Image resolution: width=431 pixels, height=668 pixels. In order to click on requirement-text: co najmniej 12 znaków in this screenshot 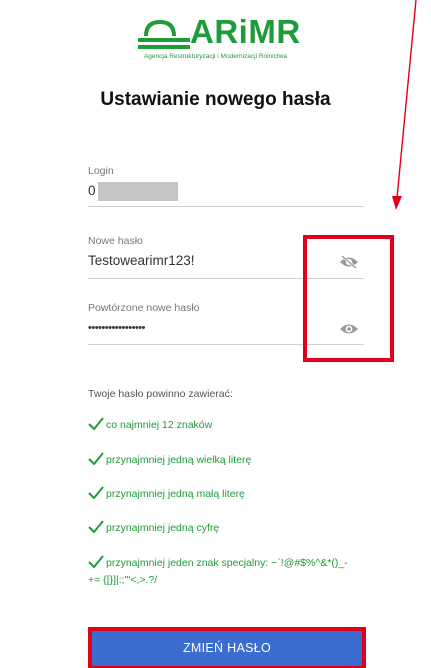, I will do `click(159, 425)`.